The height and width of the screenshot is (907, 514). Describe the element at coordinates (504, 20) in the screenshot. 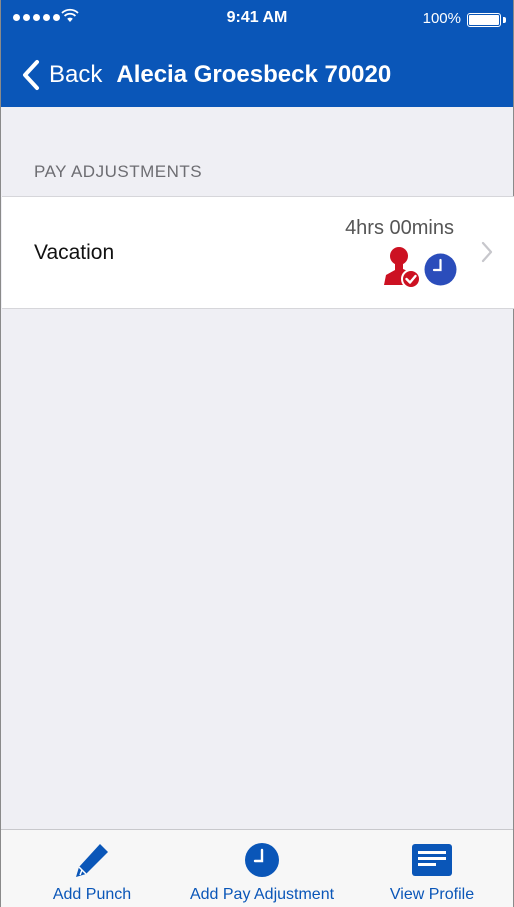

I see `battery-tip` at that location.